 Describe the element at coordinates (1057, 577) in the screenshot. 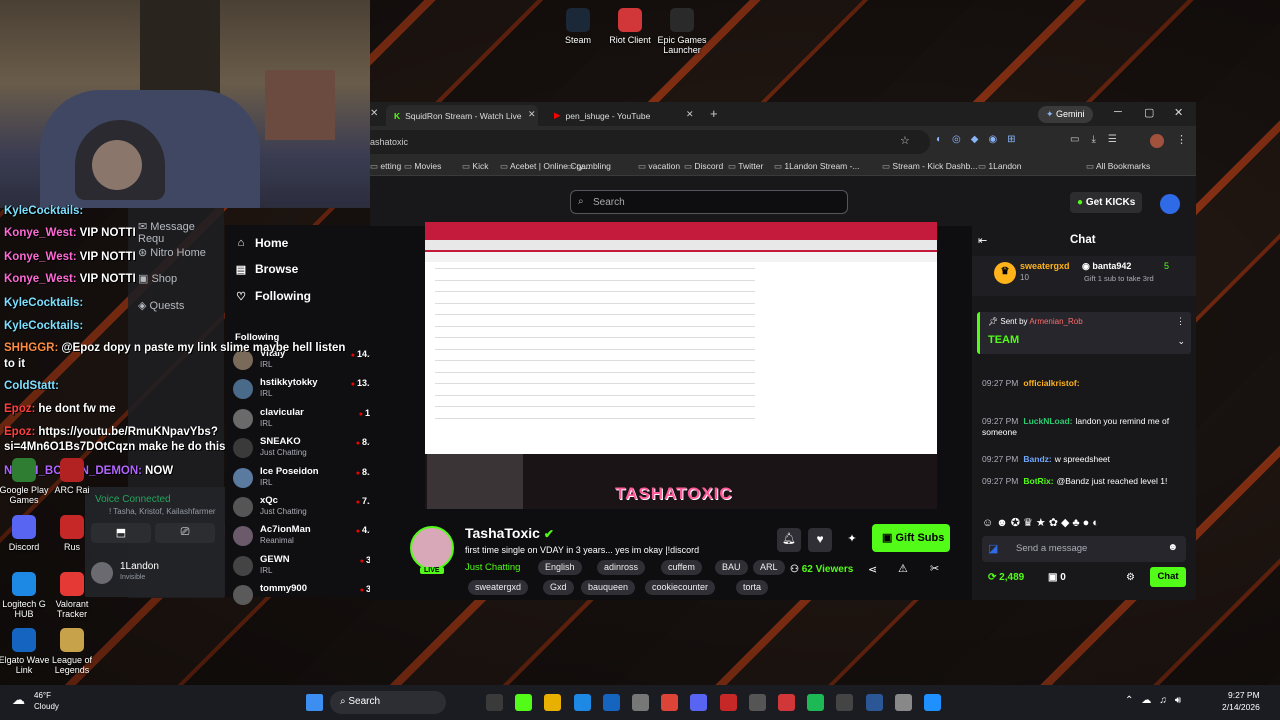

I see `gift-count: ▣ 0` at that location.